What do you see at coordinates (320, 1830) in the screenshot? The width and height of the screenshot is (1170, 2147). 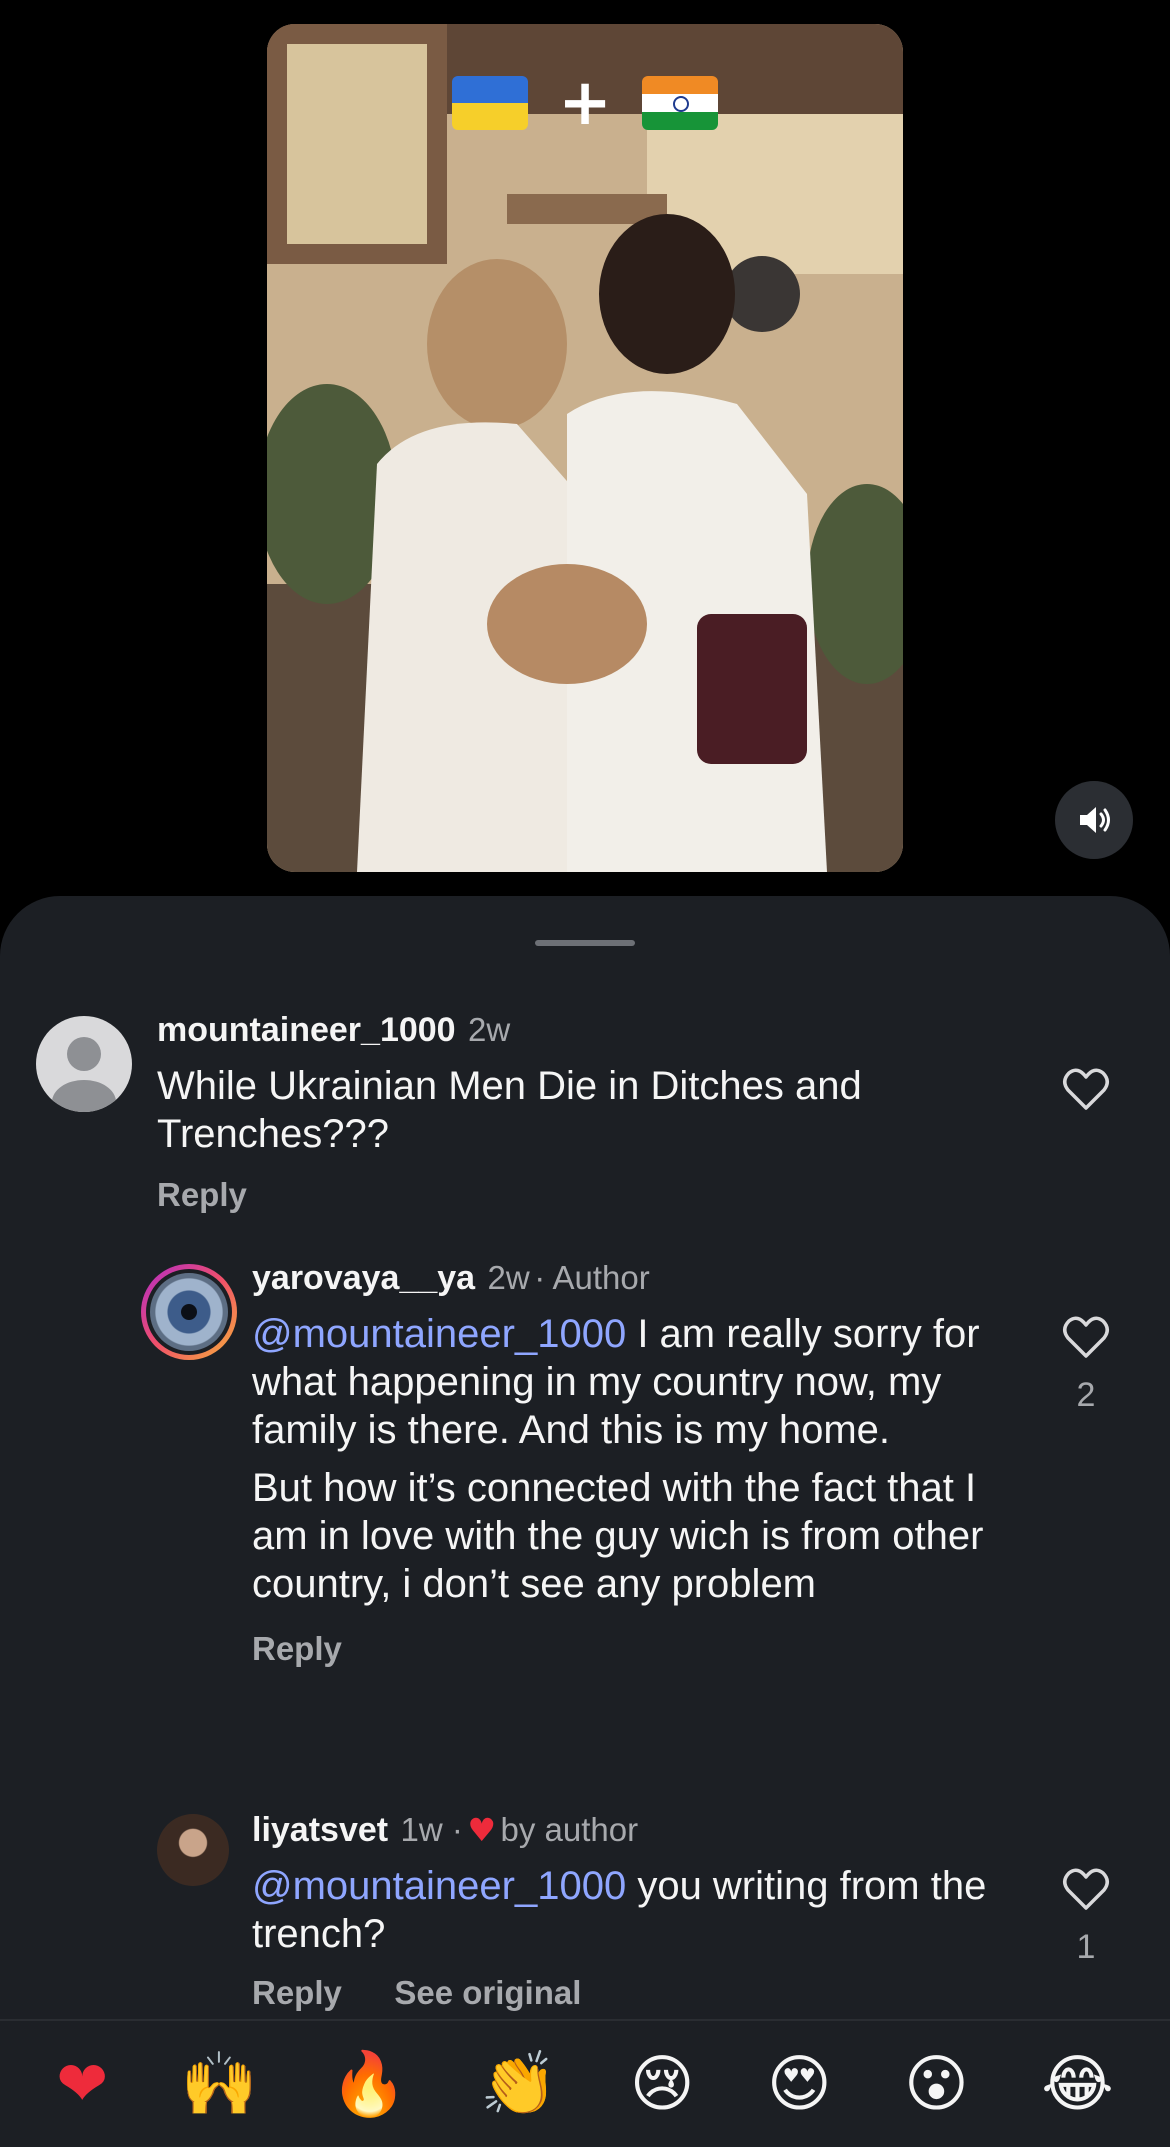 I see `comment-username: liyatsvet` at bounding box center [320, 1830].